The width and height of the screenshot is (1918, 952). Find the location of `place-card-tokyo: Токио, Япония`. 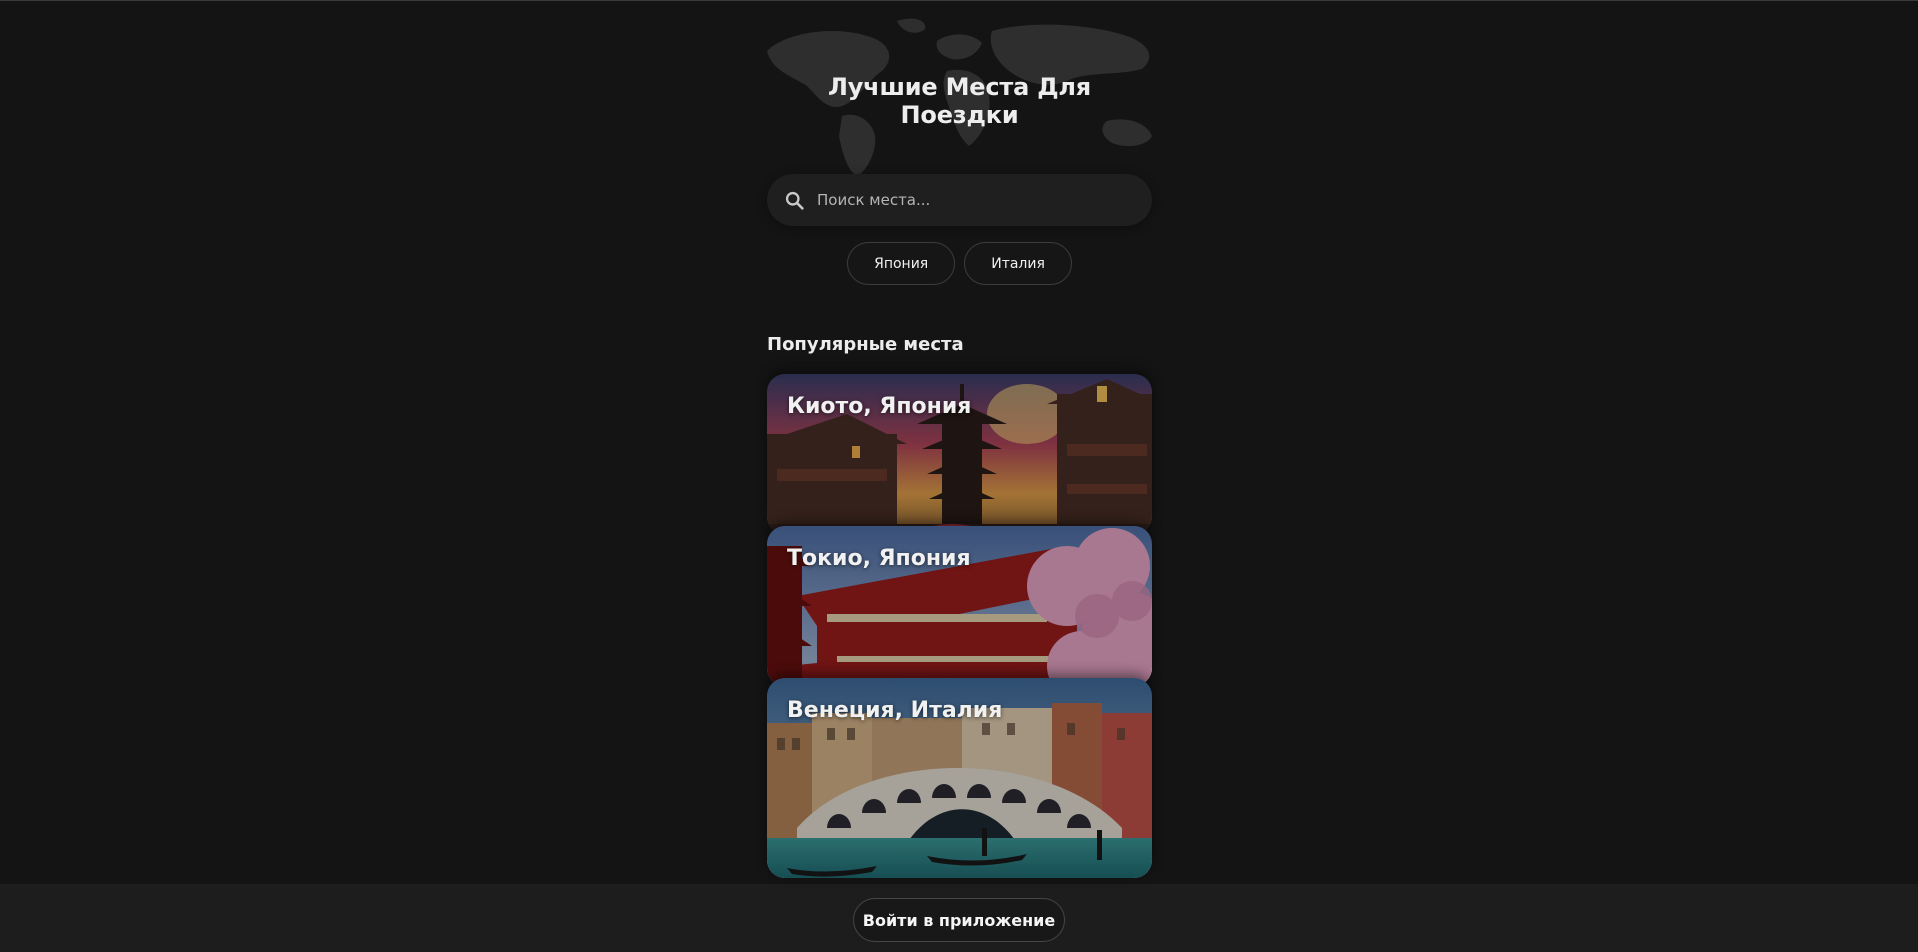

place-card-tokyo: Токио, Япония is located at coordinates (959, 606).